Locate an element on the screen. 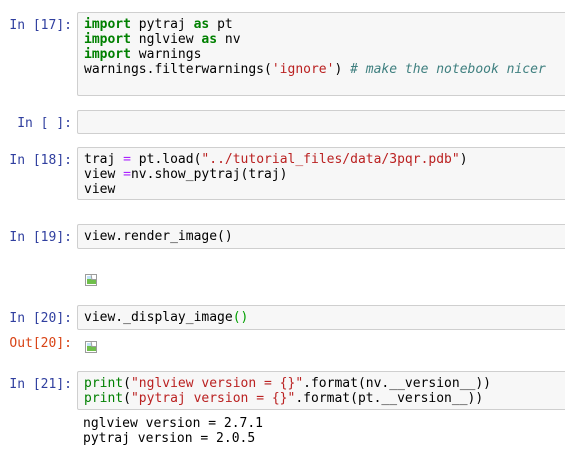 The width and height of the screenshot is (565, 457). code-token: warnings.filterwarnings( is located at coordinates (178, 69).